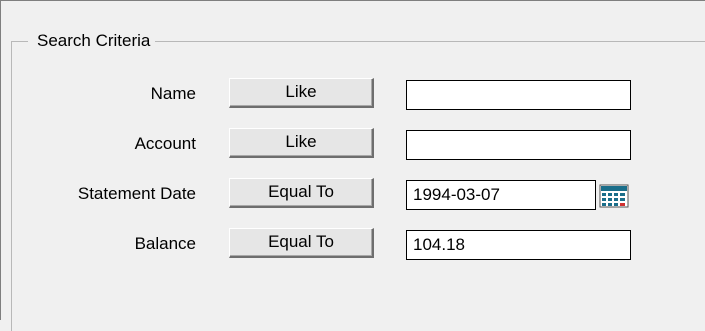 The width and height of the screenshot is (705, 331). Describe the element at coordinates (173, 93) in the screenshot. I see `name-label: Name` at that location.